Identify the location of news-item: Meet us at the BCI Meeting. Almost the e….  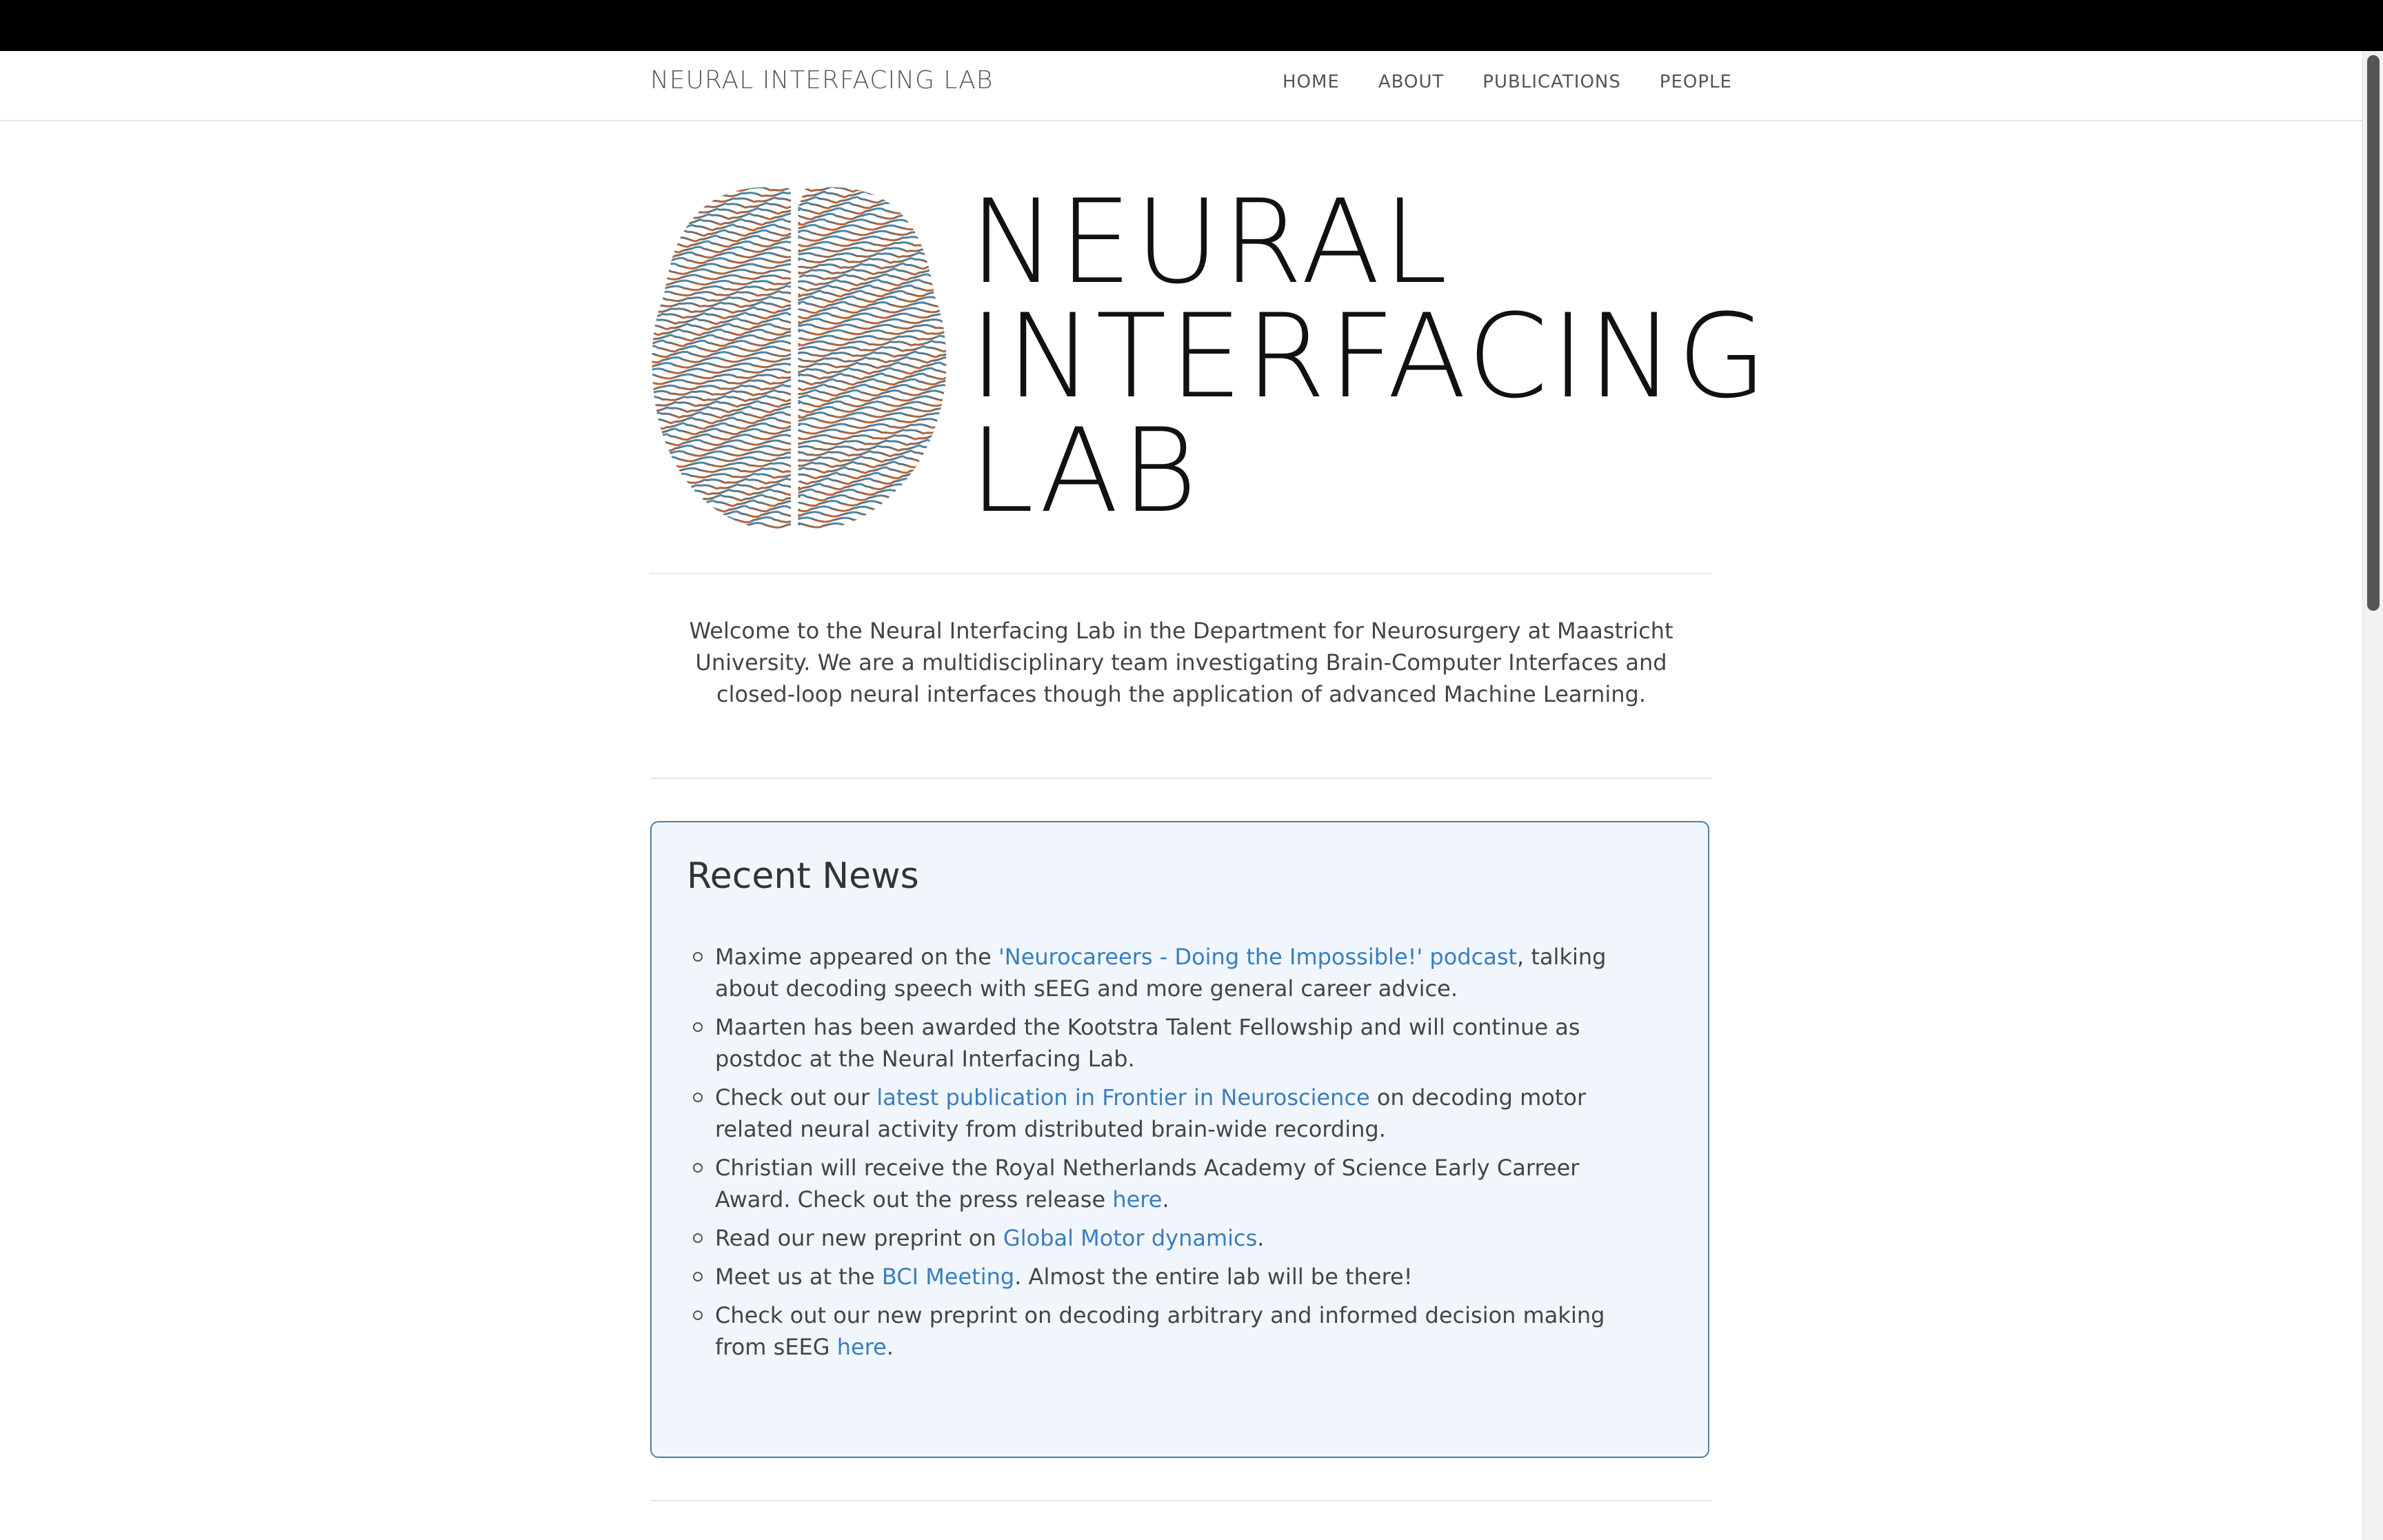
(1162, 1277).